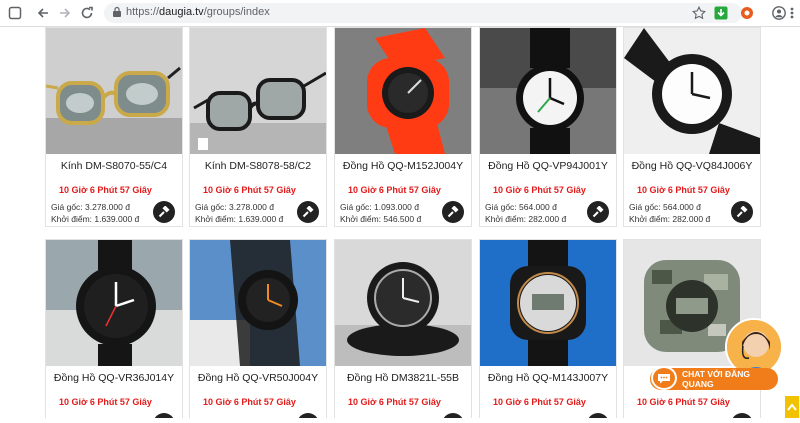 The width and height of the screenshot is (800, 423). What do you see at coordinates (15, 13) in the screenshot?
I see `sidebar-toggle-icon` at bounding box center [15, 13].